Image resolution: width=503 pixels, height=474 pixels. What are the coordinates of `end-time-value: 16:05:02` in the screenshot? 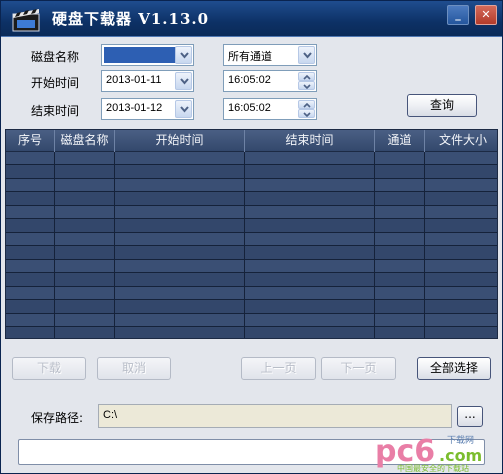 It's located at (249, 108).